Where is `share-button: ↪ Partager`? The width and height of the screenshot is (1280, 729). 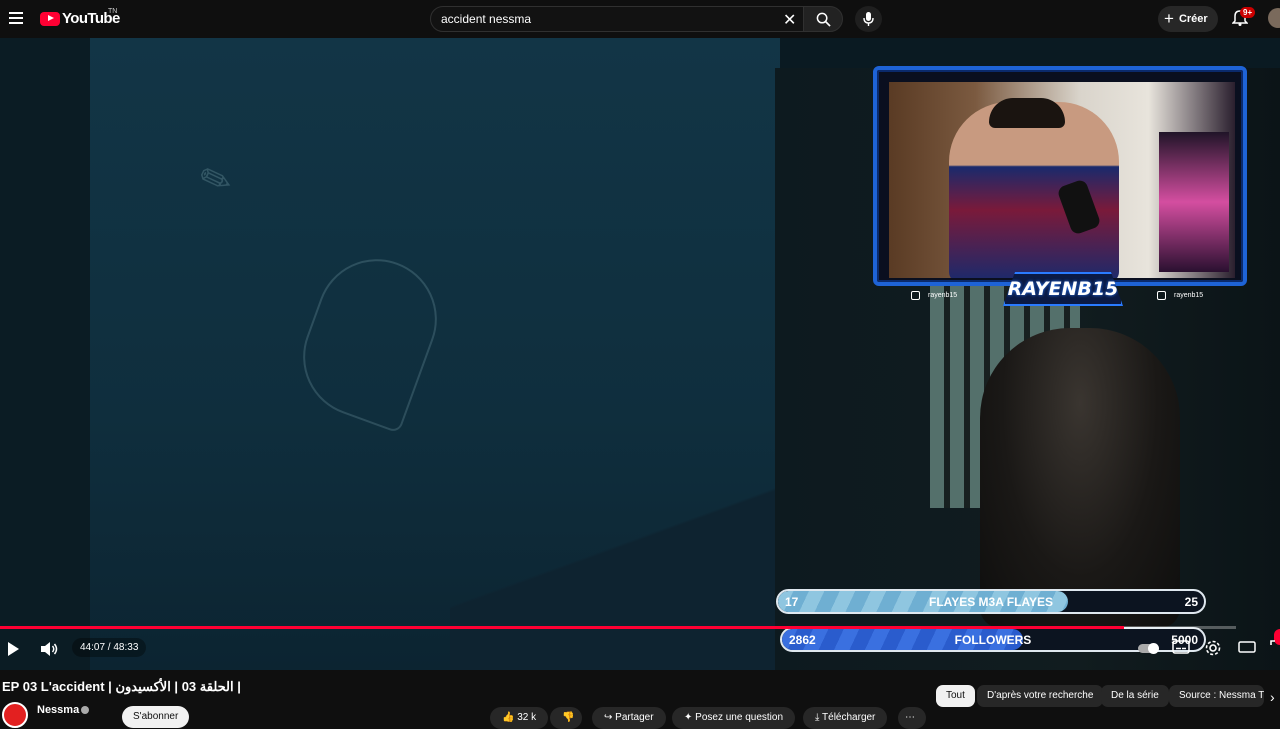 share-button: ↪ Partager is located at coordinates (629, 718).